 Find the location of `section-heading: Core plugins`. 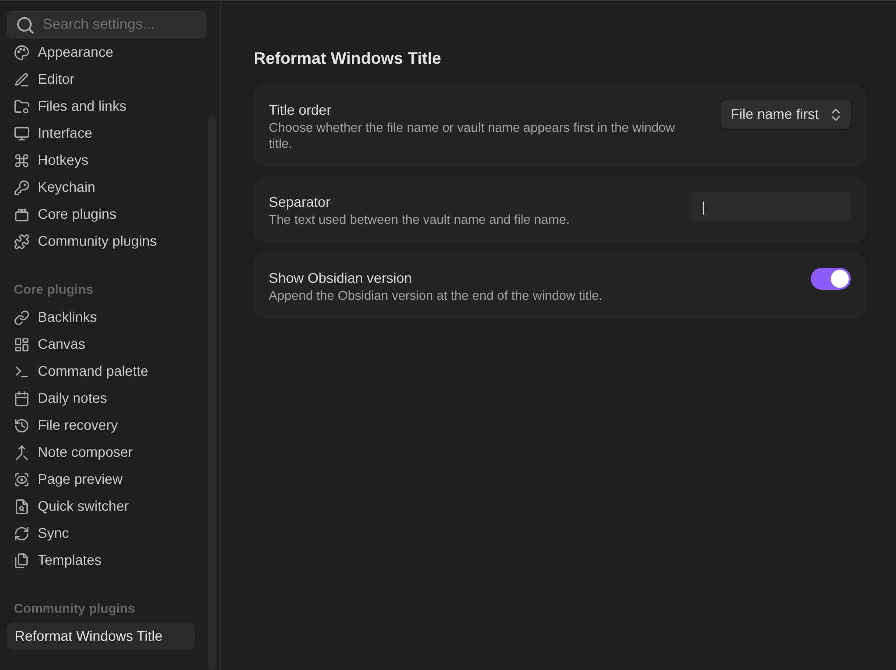

section-heading: Core plugins is located at coordinates (54, 290).